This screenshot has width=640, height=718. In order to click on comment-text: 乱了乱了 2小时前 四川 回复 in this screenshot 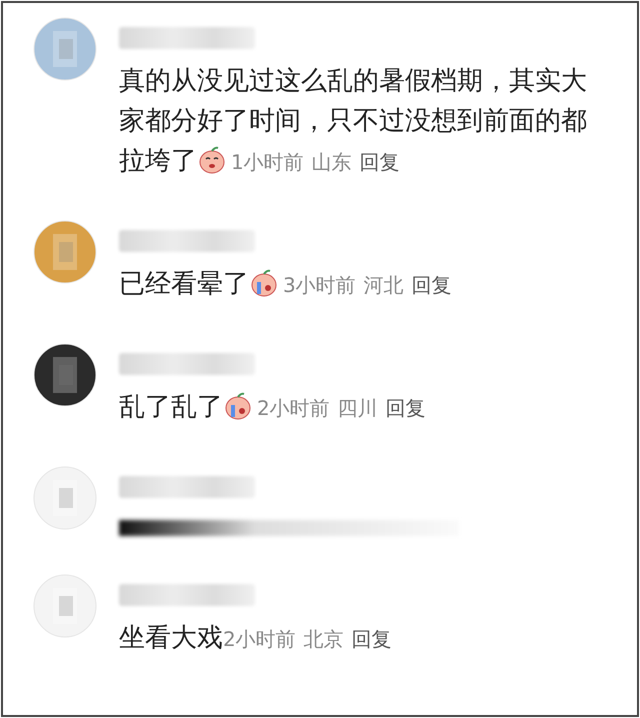, I will do `click(273, 407)`.